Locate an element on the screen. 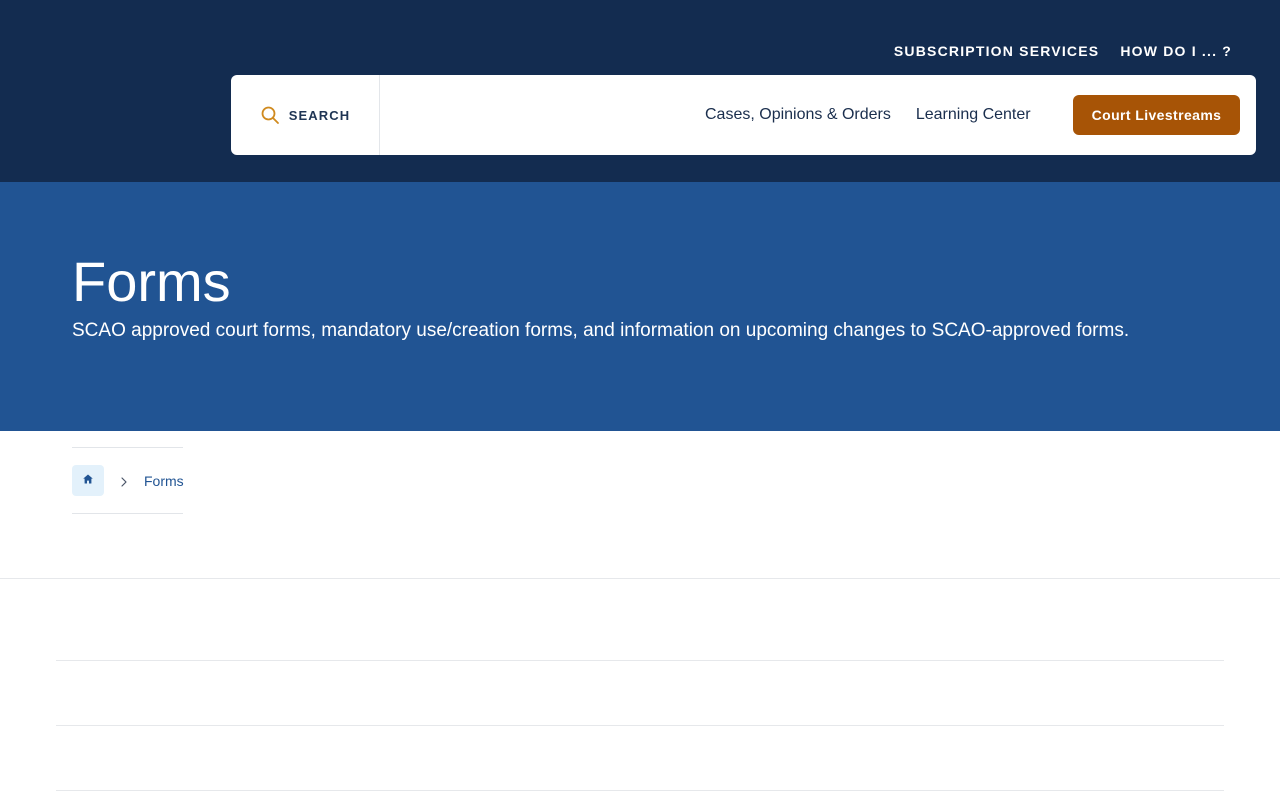 This screenshot has width=1280, height=800. search-label: SEARCH is located at coordinates (319, 115).